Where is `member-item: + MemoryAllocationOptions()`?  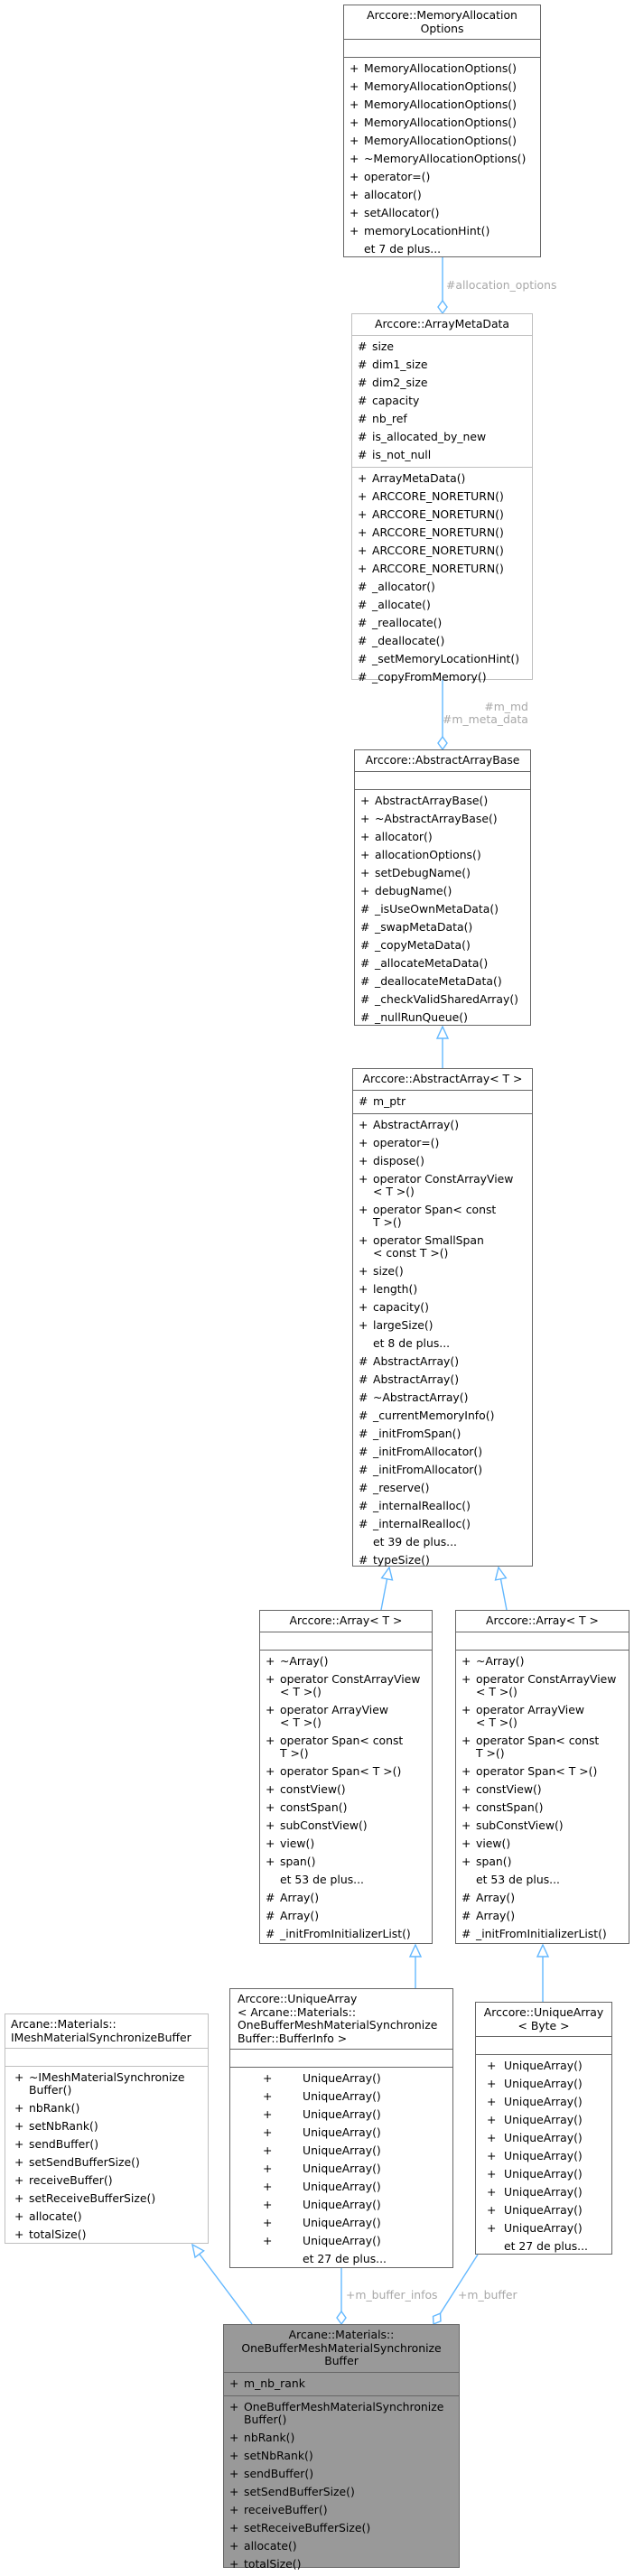
member-item: + MemoryAllocationOptions() is located at coordinates (442, 123).